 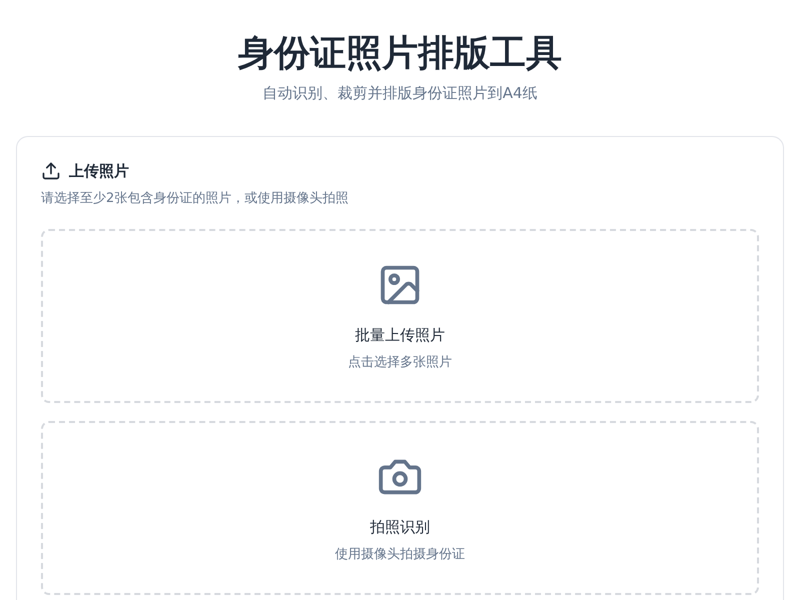 What do you see at coordinates (99, 171) in the screenshot?
I see `card-title: 上传照片` at bounding box center [99, 171].